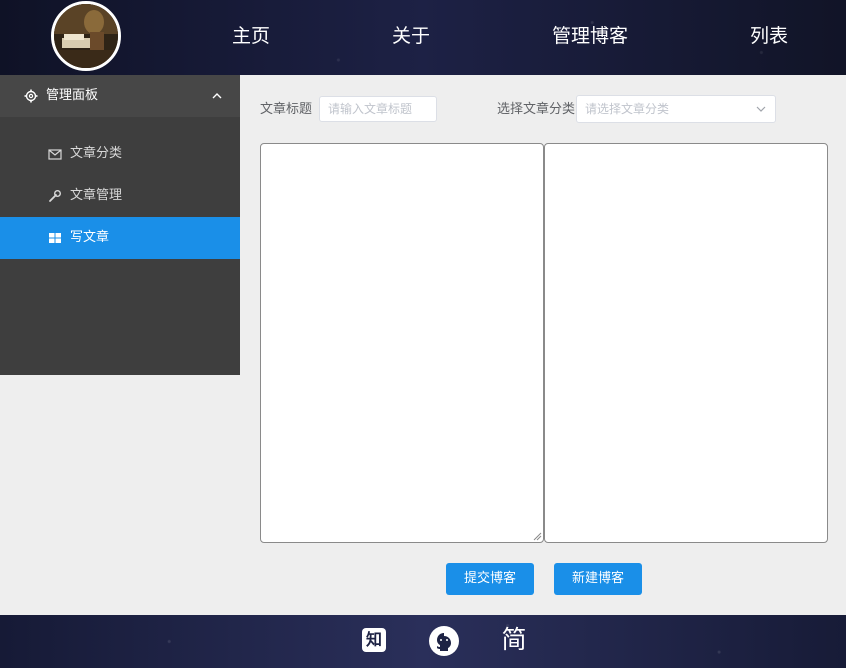 The width and height of the screenshot is (846, 668). I want to click on chevron-down-icon, so click(761, 109).